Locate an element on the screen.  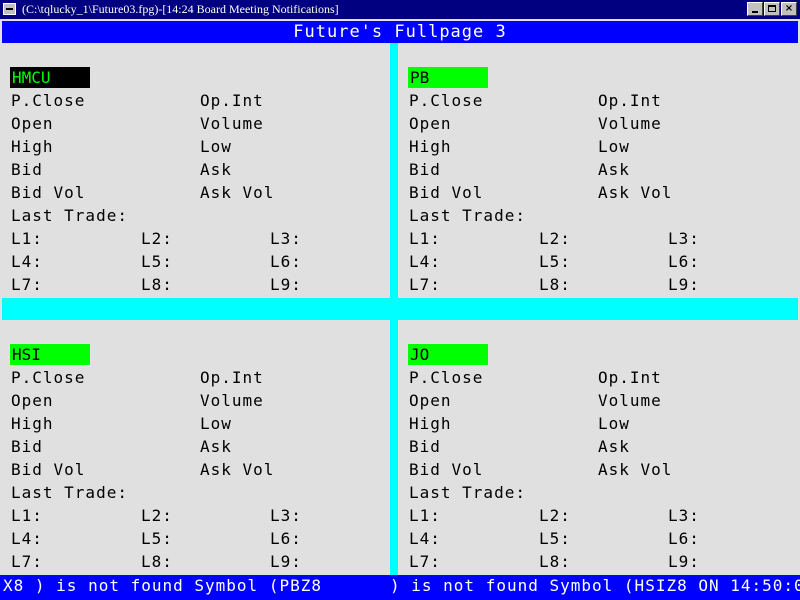
page-title: Future's Fullpage 3 is located at coordinates (400, 32).